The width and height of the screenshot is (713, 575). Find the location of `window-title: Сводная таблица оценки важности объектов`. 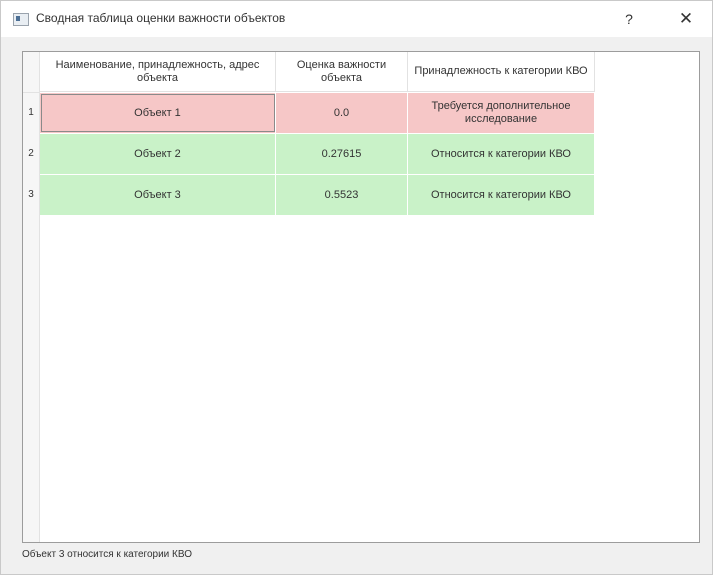

window-title: Сводная таблица оценки важности объектов is located at coordinates (161, 18).